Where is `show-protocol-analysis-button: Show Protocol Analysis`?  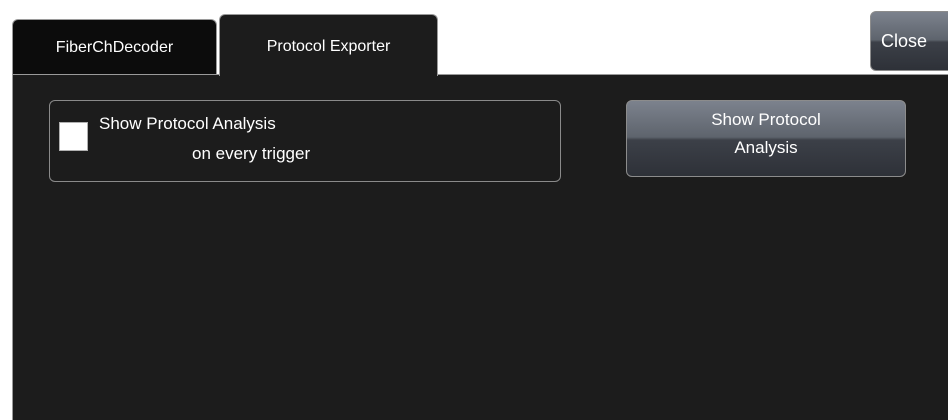
show-protocol-analysis-button: Show Protocol Analysis is located at coordinates (766, 138).